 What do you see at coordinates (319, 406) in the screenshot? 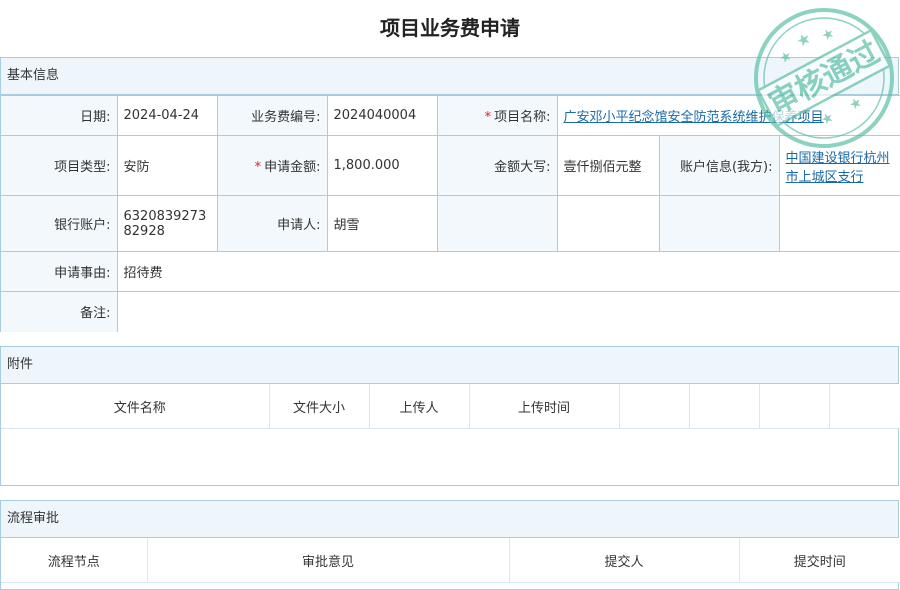
I see `col-file-size: 文件大小` at bounding box center [319, 406].